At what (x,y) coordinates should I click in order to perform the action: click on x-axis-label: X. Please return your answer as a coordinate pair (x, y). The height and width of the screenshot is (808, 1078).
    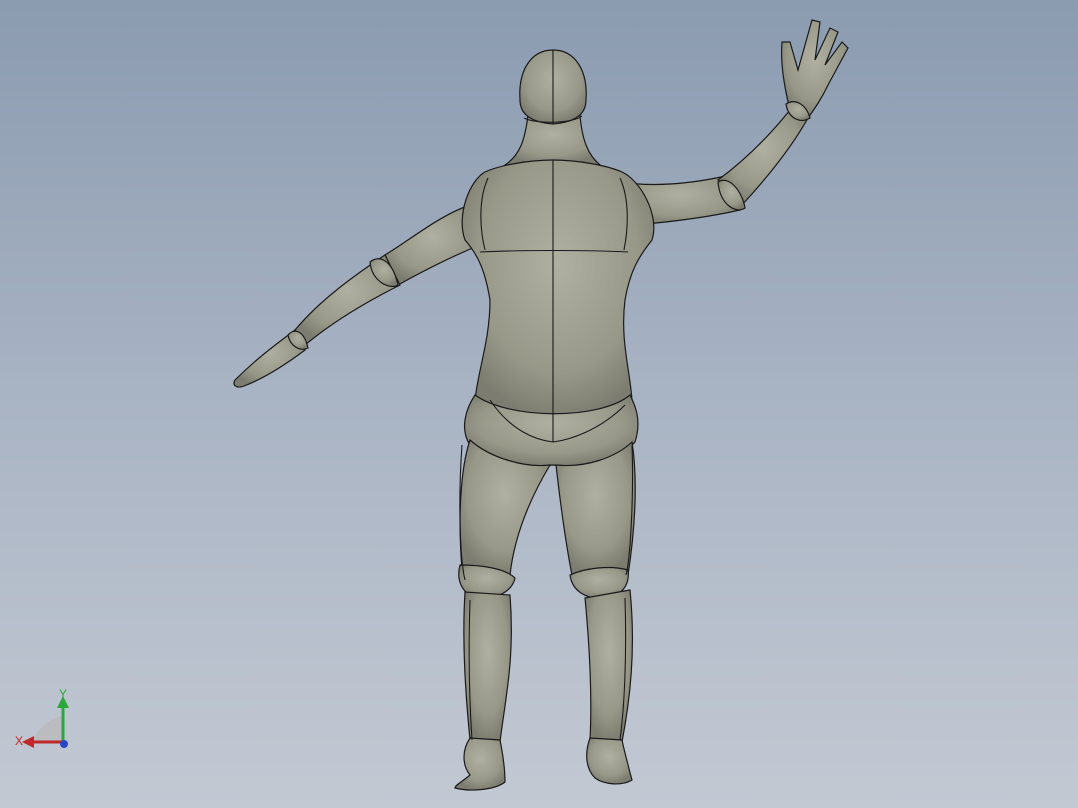
    Looking at the image, I should click on (19, 741).